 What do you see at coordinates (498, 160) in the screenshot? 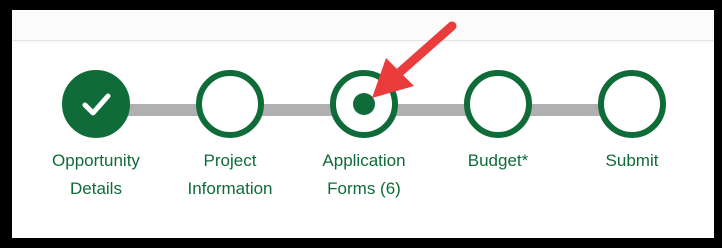
I see `step-label: Budget*` at bounding box center [498, 160].